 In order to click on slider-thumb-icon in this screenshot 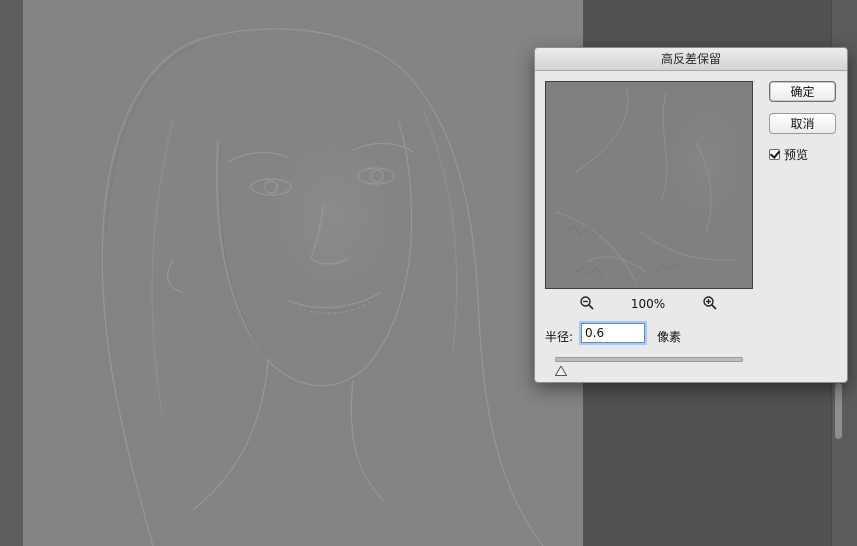, I will do `click(561, 368)`.